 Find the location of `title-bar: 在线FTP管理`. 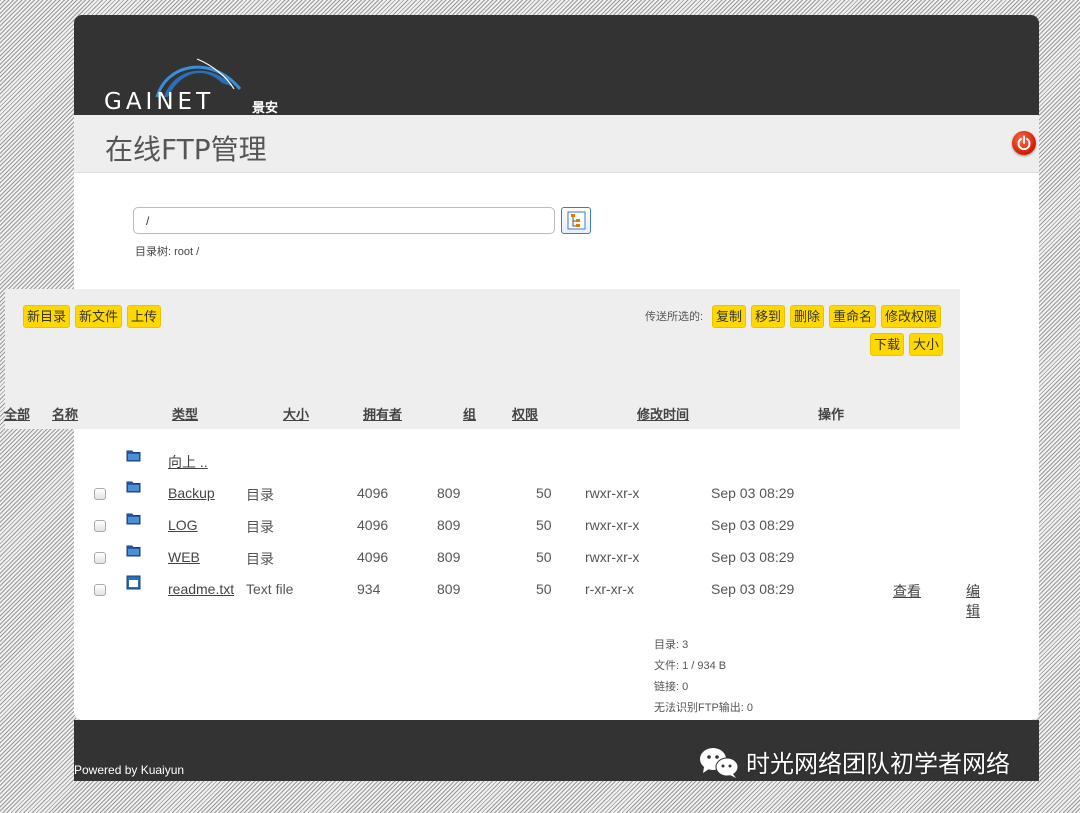

title-bar: 在线FTP管理 is located at coordinates (556, 144).